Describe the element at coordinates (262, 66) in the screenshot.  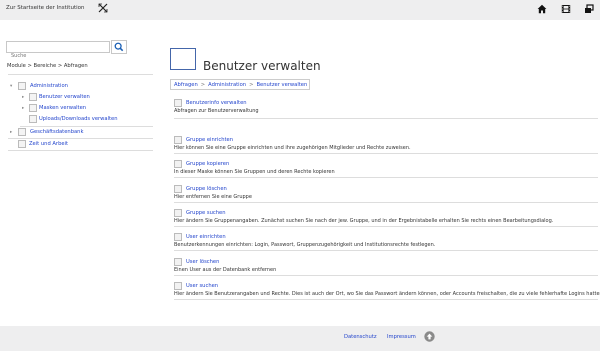
I see `page-title: Benutzer verwalten` at that location.